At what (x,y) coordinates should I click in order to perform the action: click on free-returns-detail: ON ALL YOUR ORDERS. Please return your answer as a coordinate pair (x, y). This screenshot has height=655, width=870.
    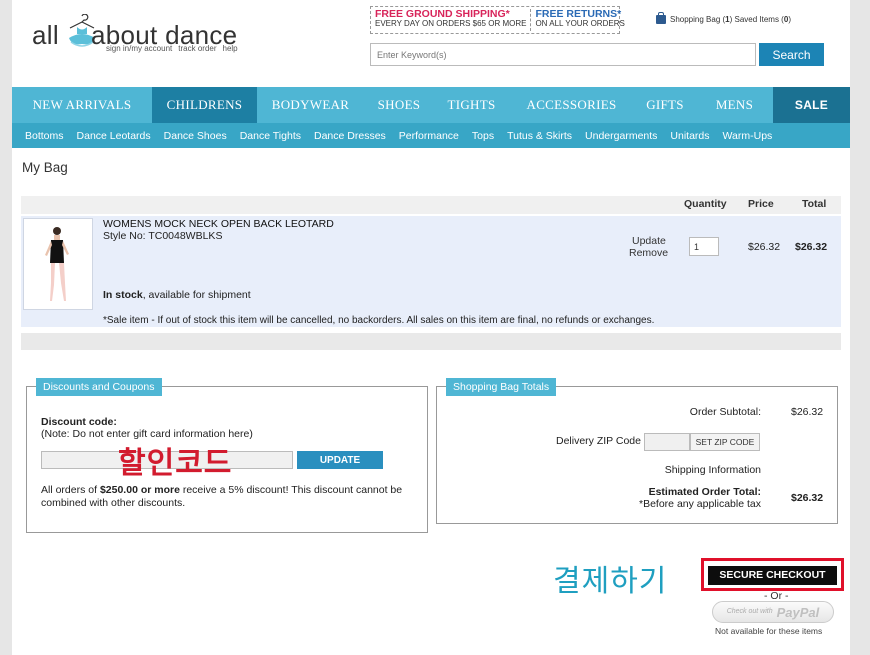
    Looking at the image, I should click on (580, 24).